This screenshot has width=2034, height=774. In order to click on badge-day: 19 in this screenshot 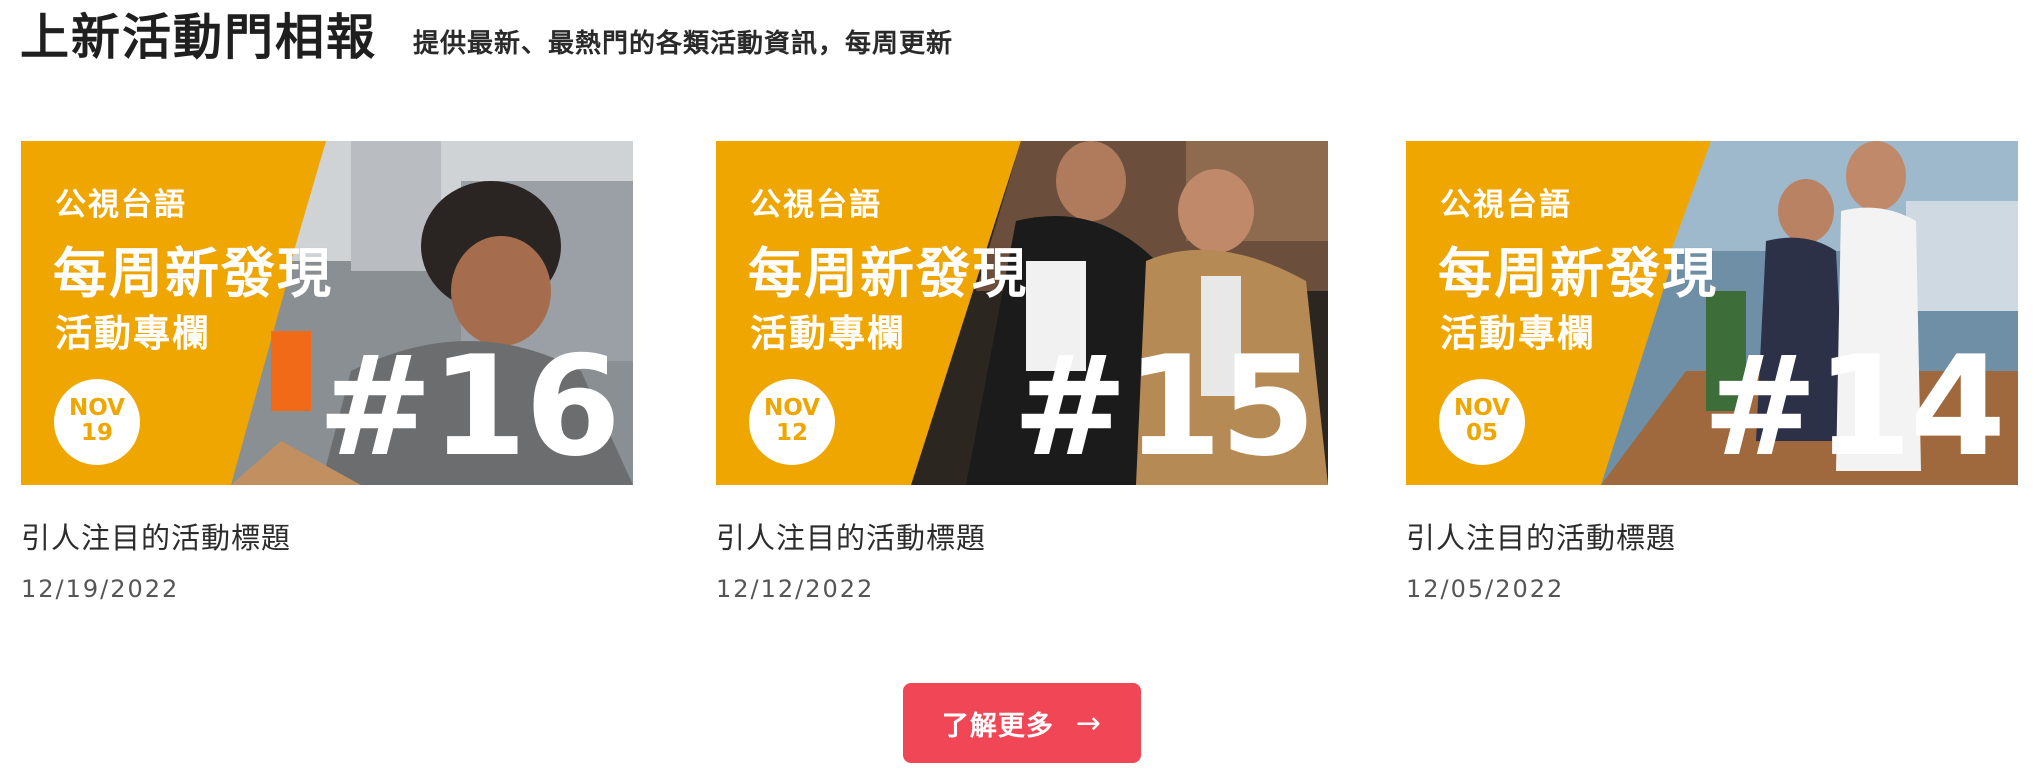, I will do `click(96, 433)`.